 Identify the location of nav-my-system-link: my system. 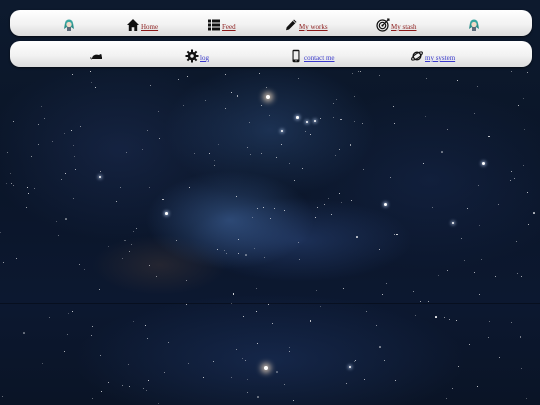
(432, 54).